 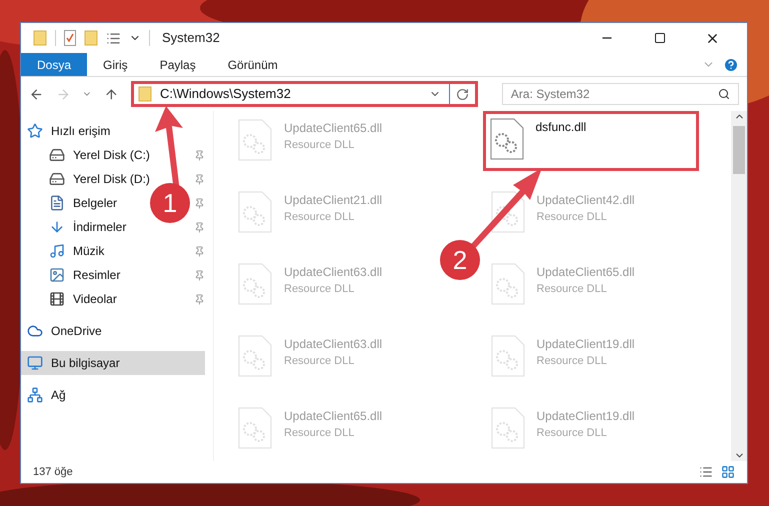 What do you see at coordinates (35, 331) in the screenshot?
I see `cloud-icon` at bounding box center [35, 331].